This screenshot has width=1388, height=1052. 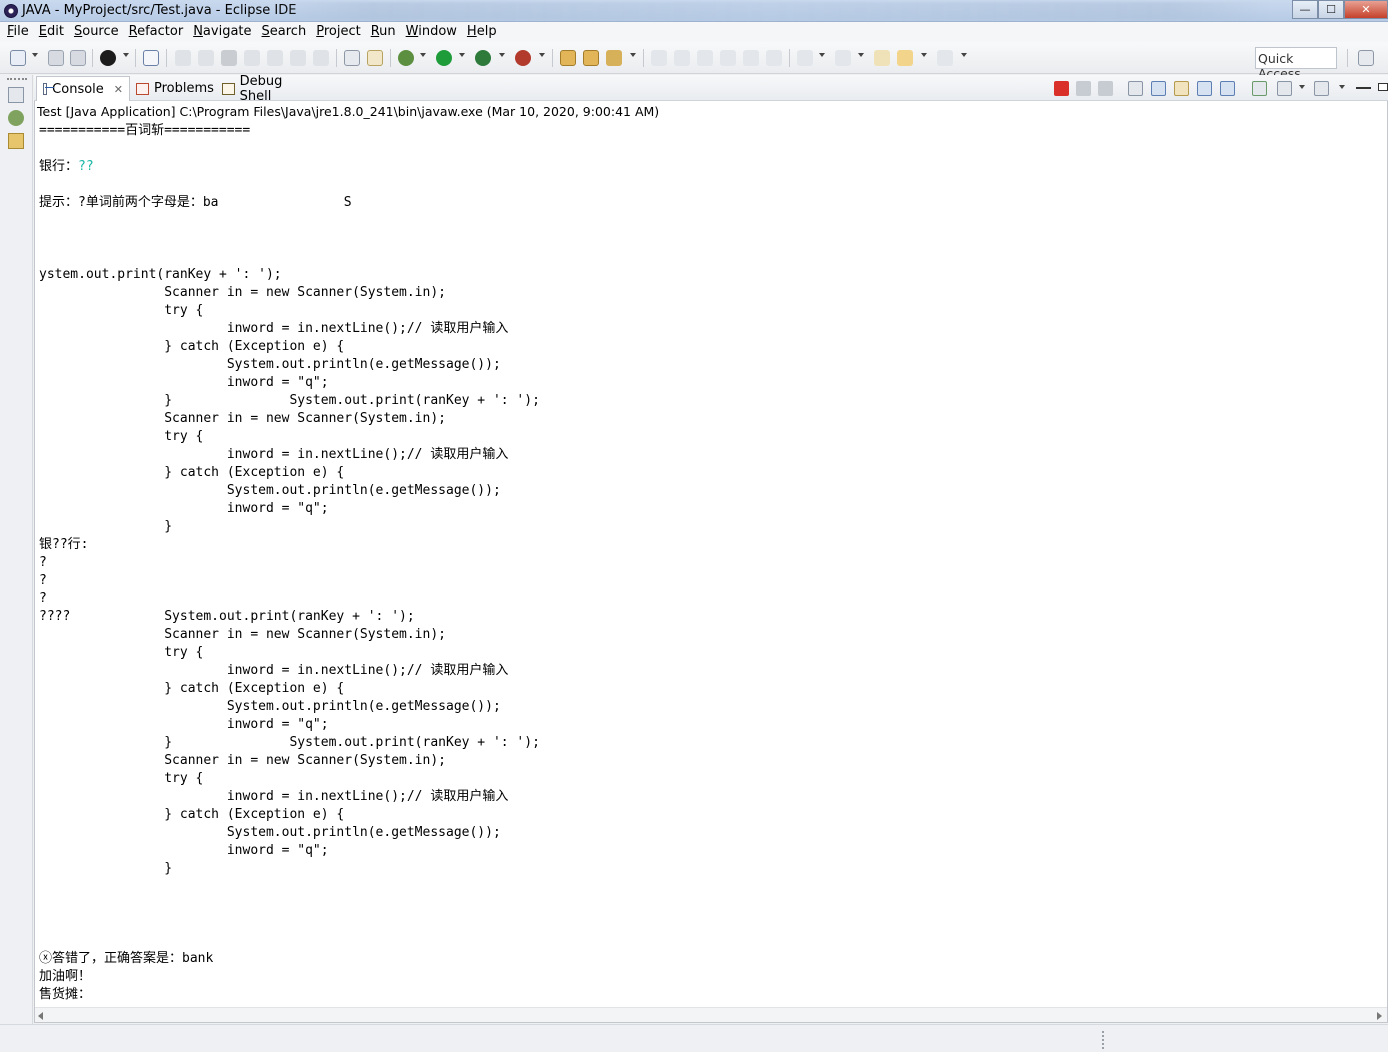 I want to click on quick-access-input: Quick Access, so click(x=1296, y=64).